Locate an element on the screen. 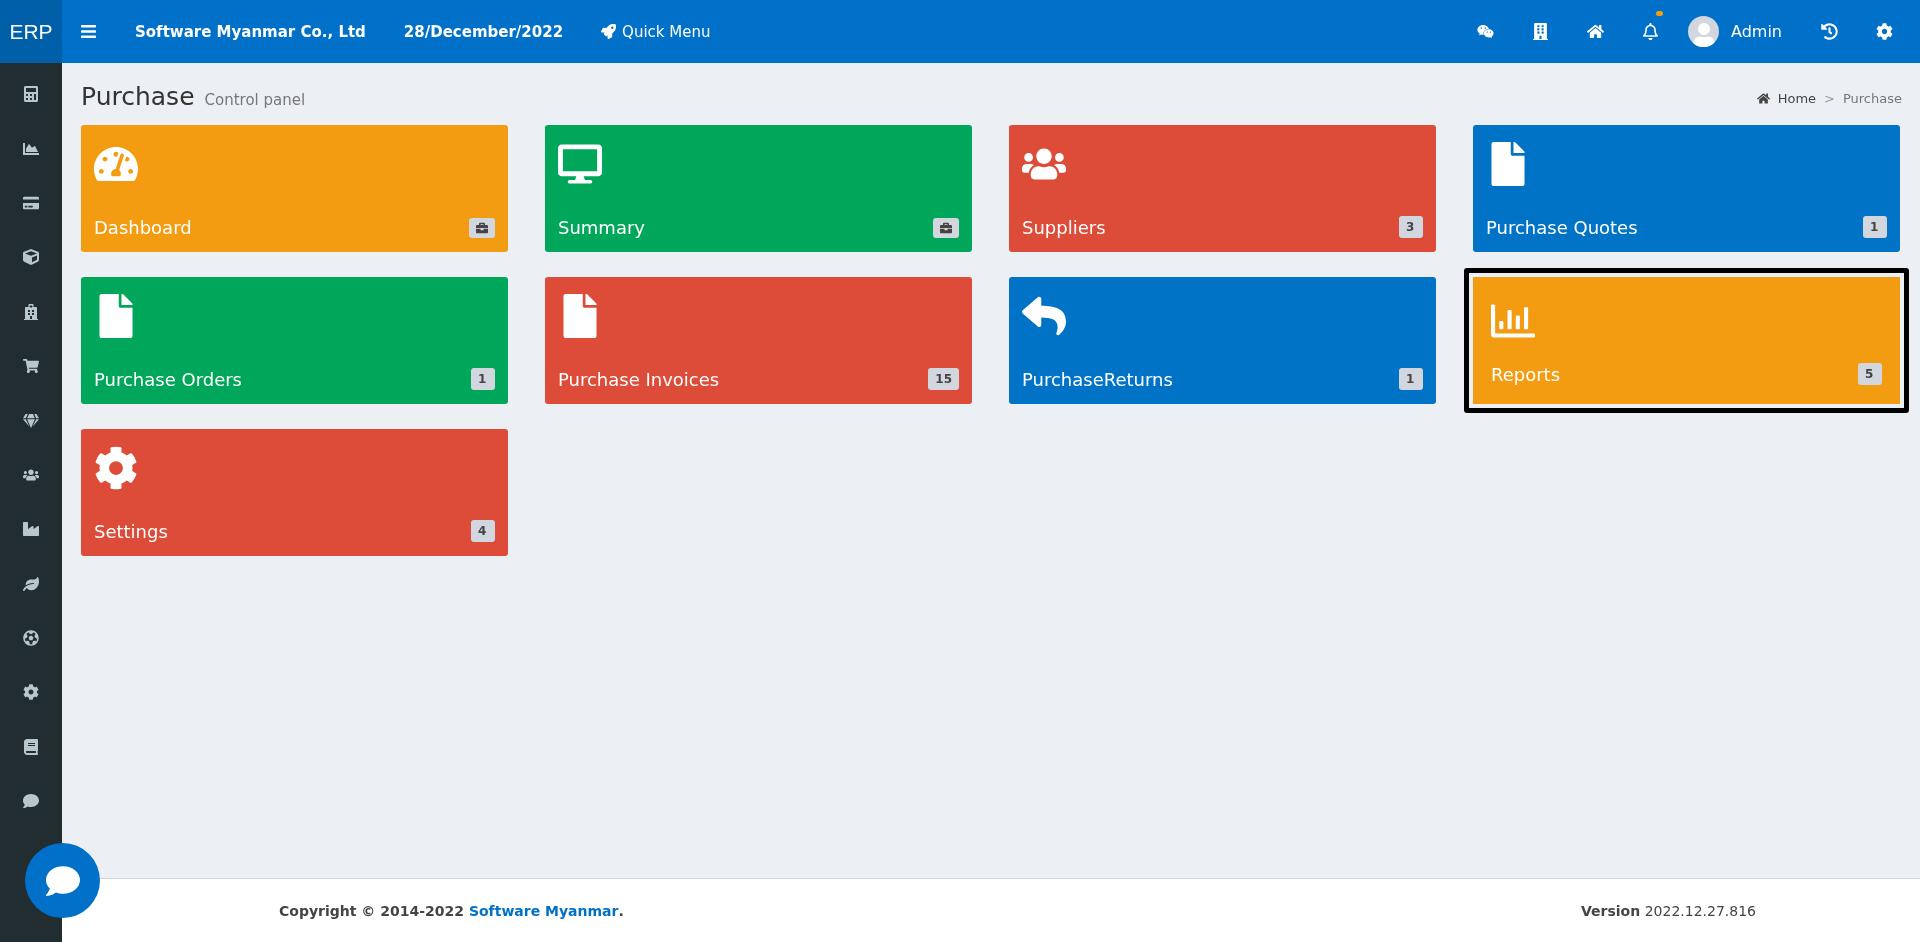  breadcrumb-link: Purchase is located at coordinates (1872, 98).